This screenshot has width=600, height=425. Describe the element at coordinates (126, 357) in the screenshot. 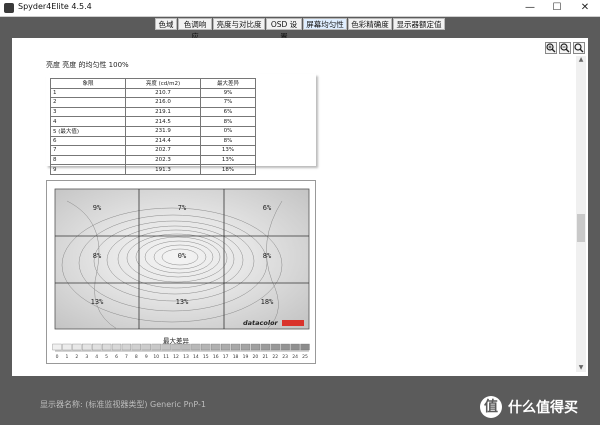

I see `legend-tick-label: 7` at that location.